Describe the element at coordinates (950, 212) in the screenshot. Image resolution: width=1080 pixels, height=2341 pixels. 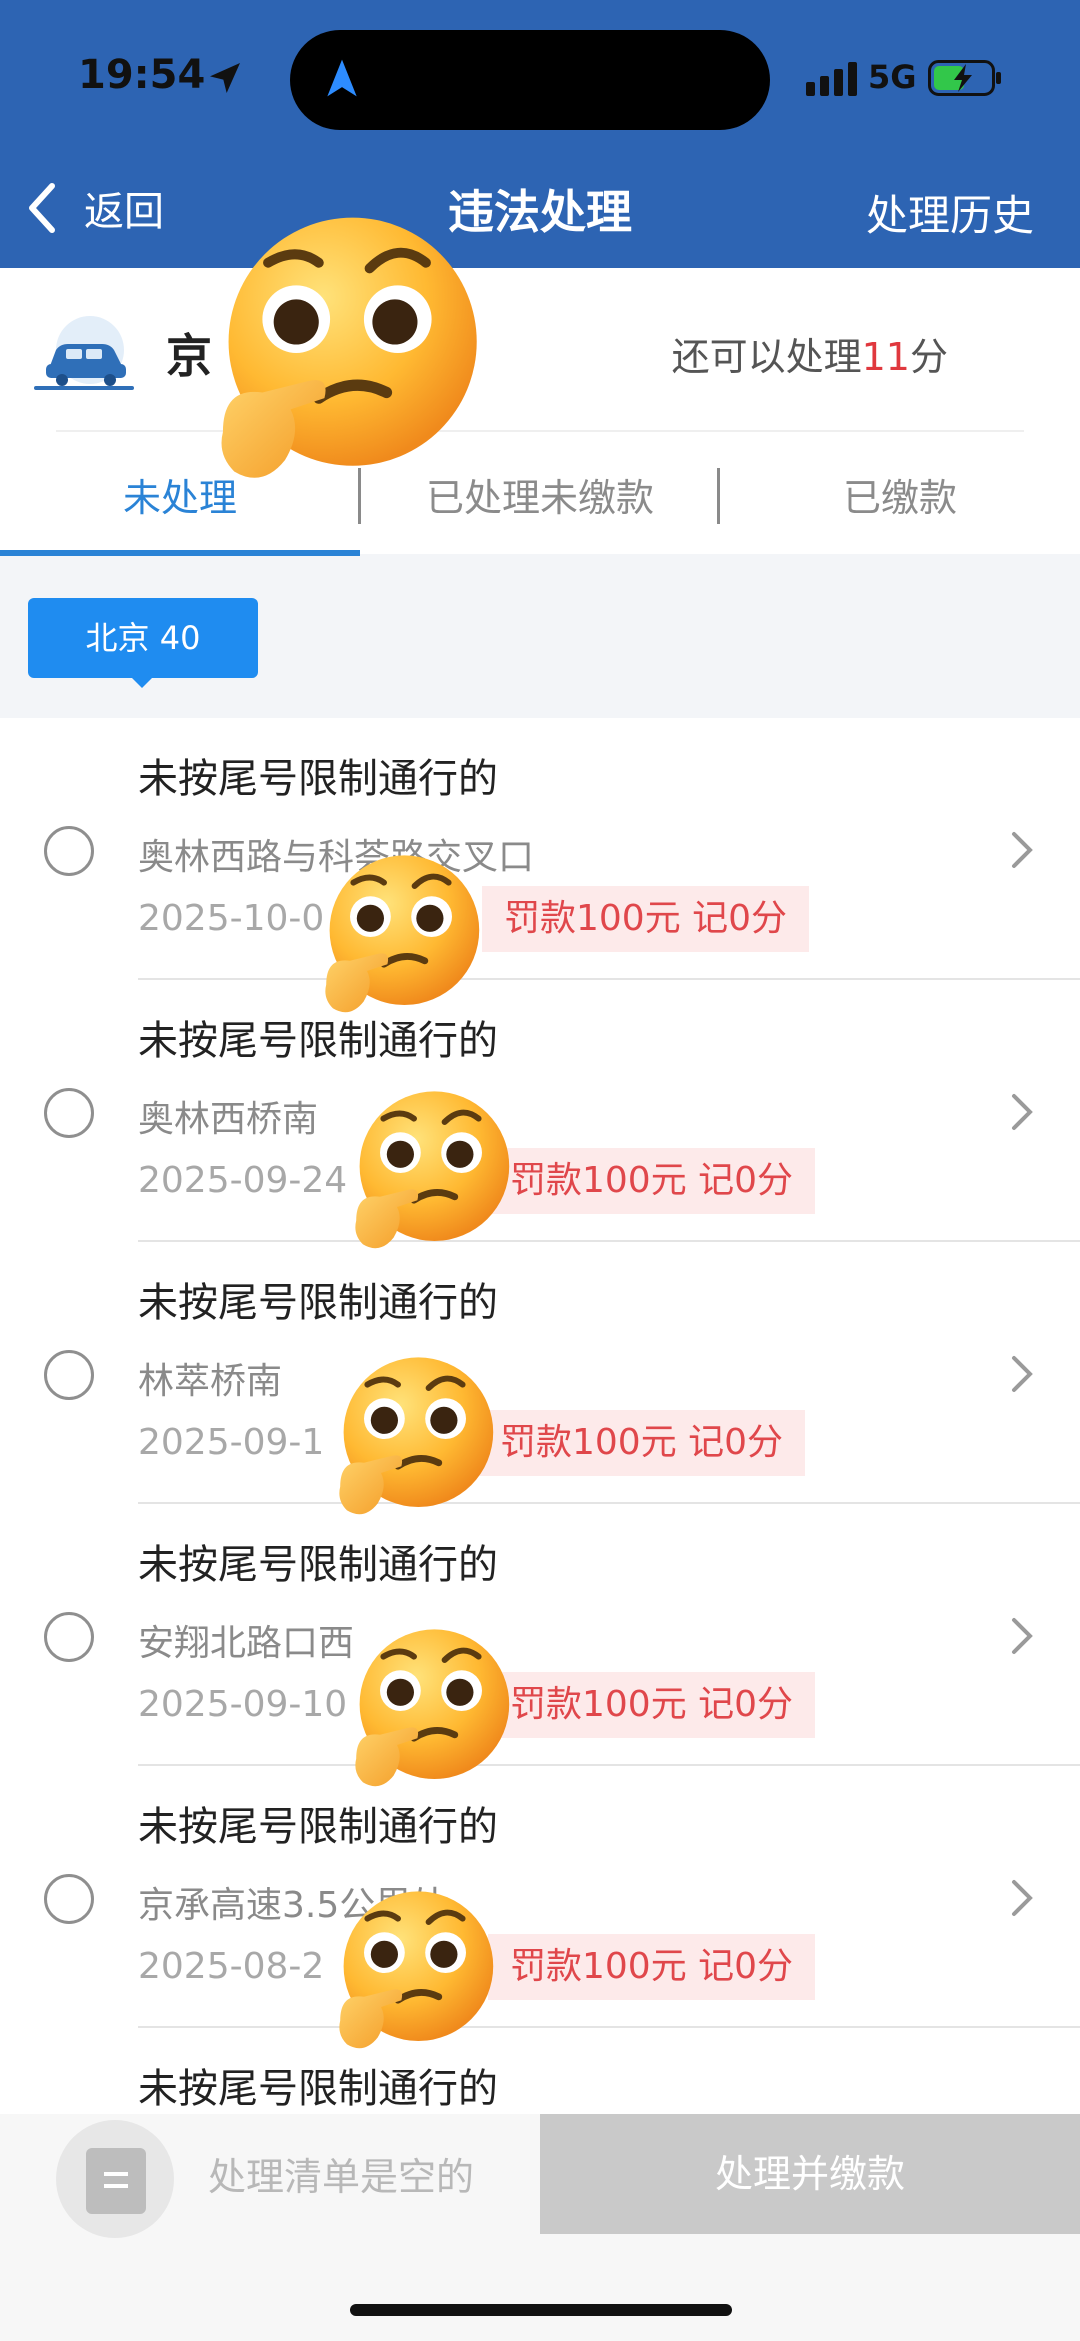
I see `history-button: 处理历史` at that location.